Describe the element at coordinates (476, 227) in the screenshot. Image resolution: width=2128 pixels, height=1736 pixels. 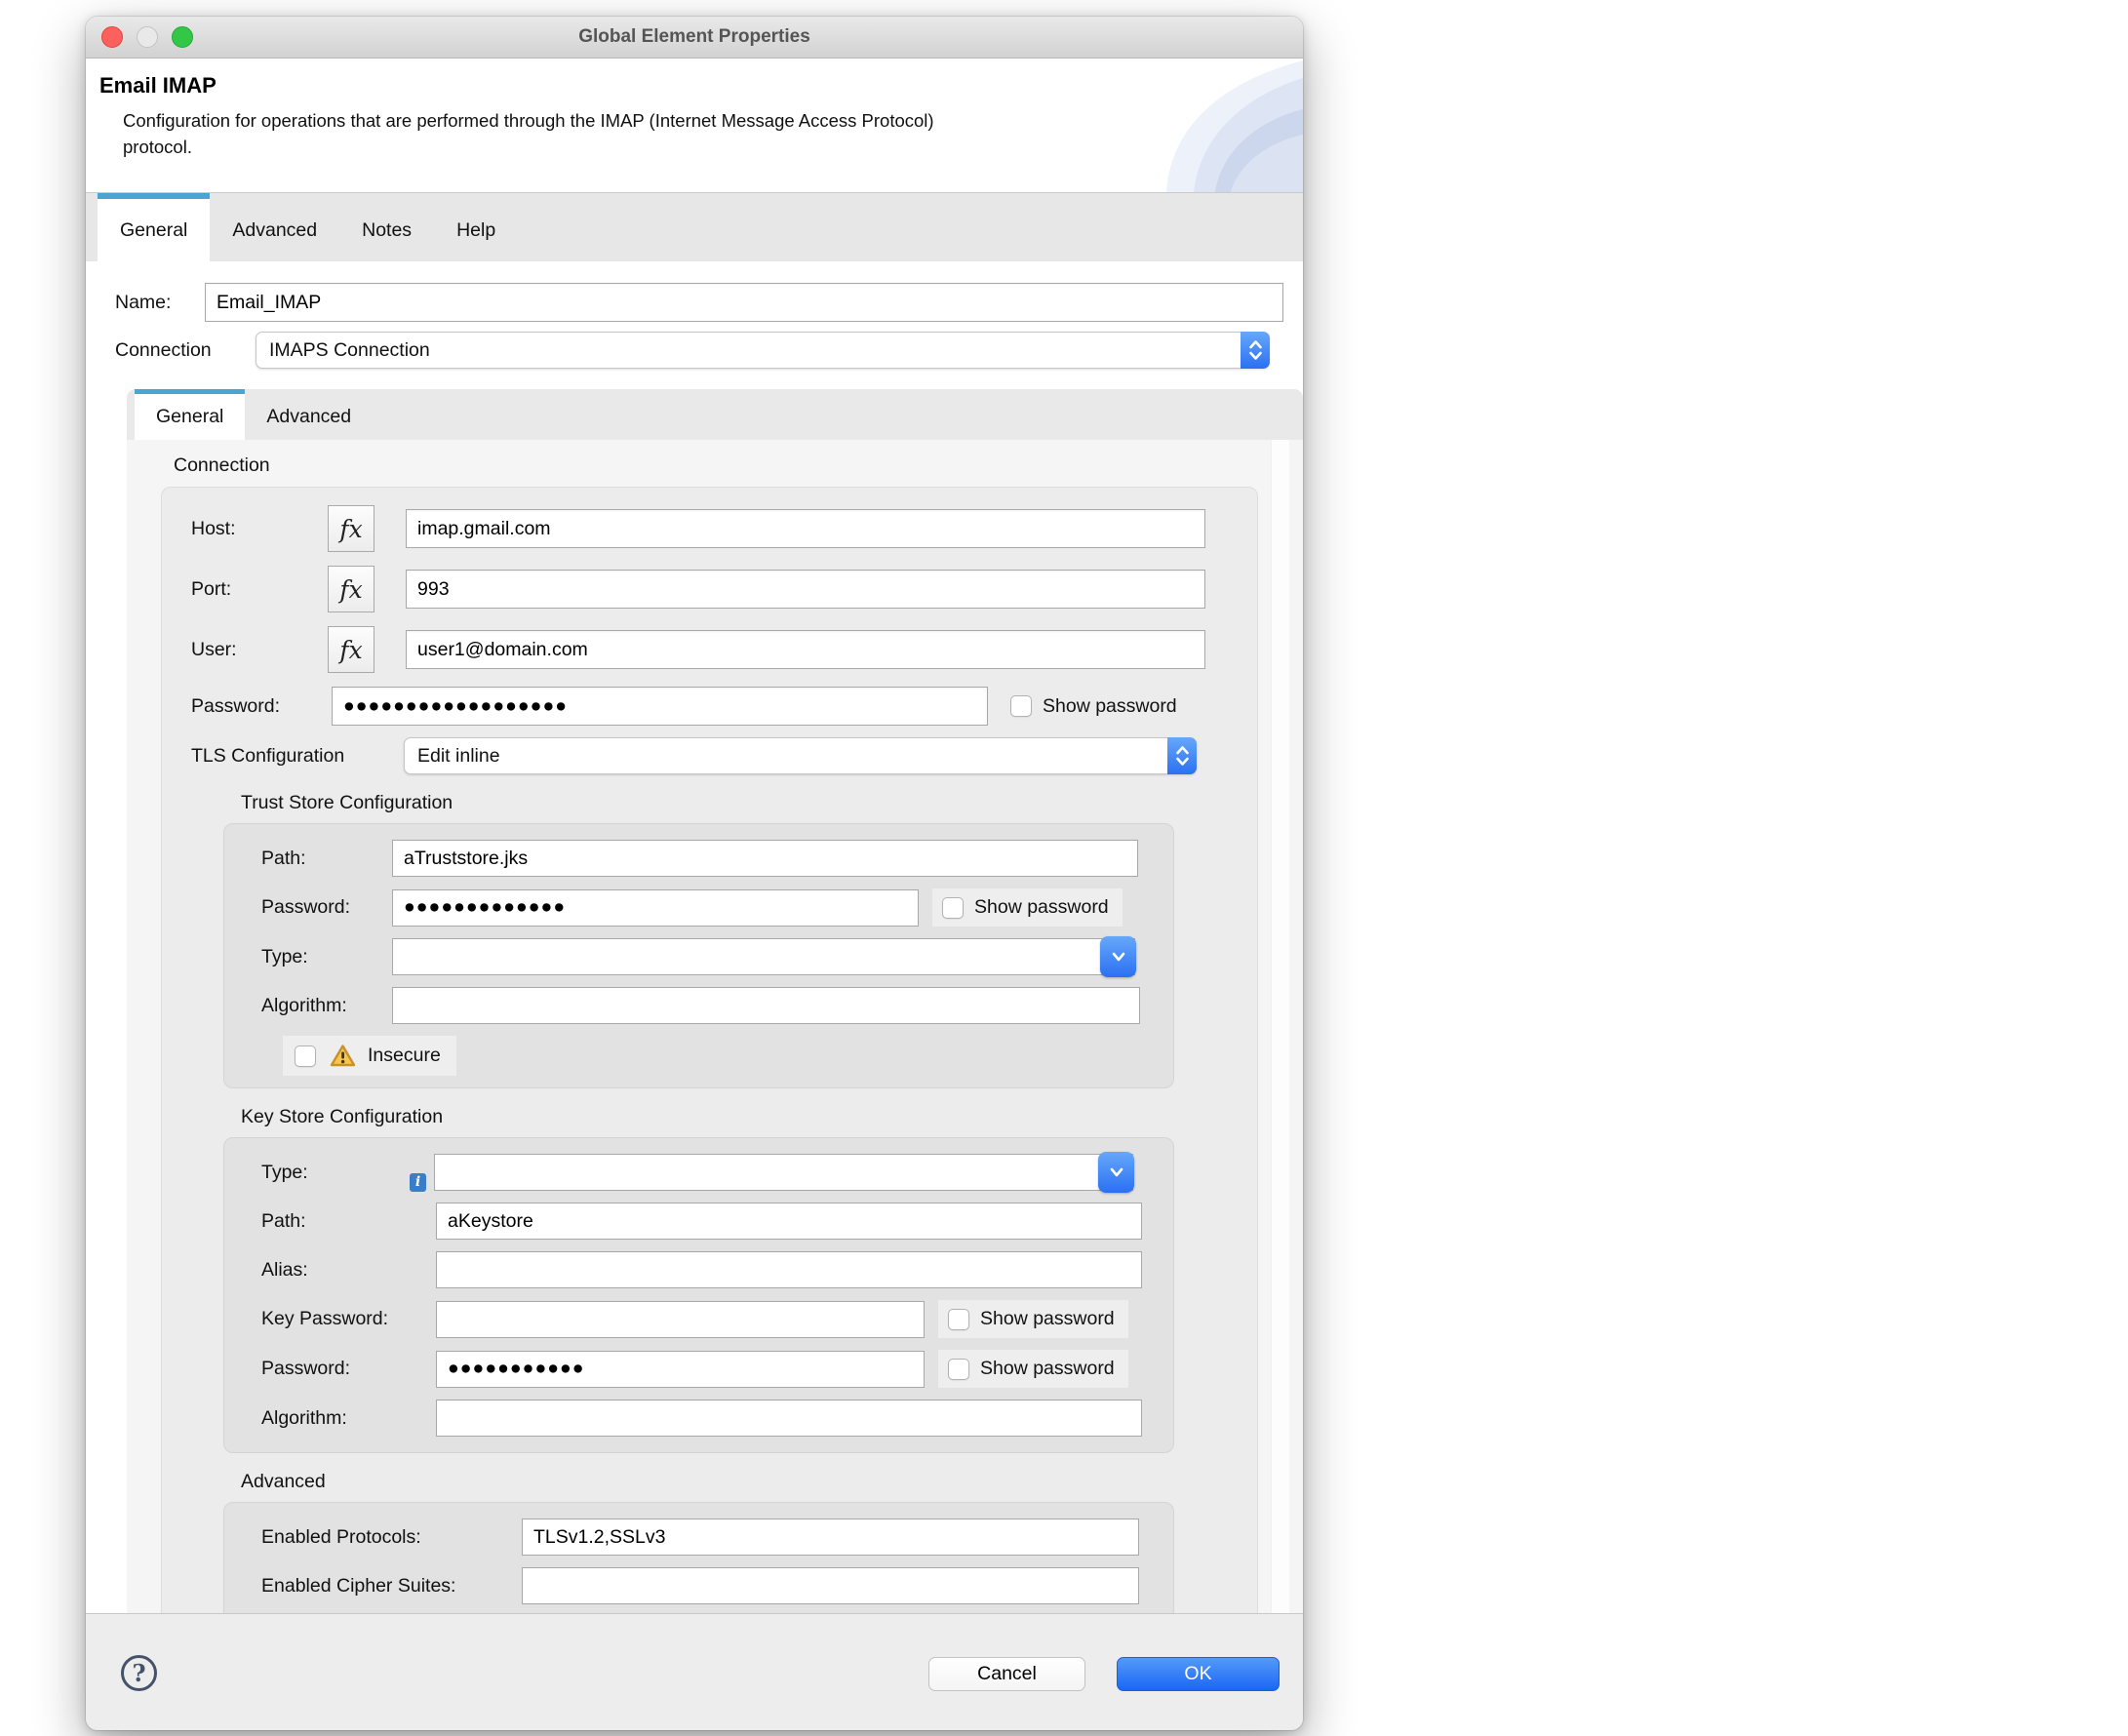
I see `tab-help: Help` at that location.